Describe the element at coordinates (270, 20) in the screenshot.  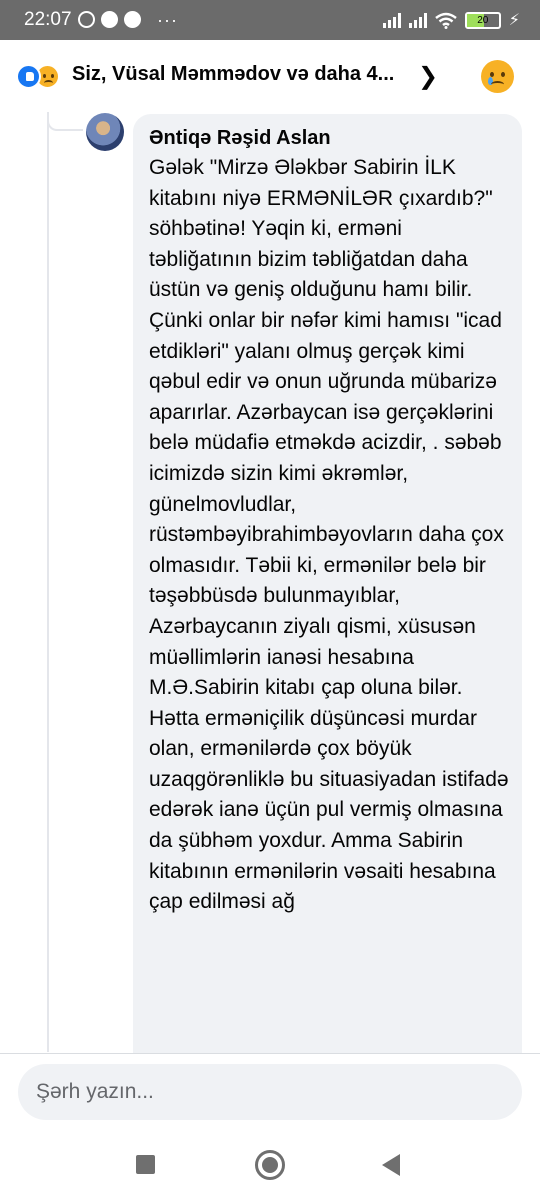
I see `status-bar: 22:07 ··· 20 ⚡` at that location.